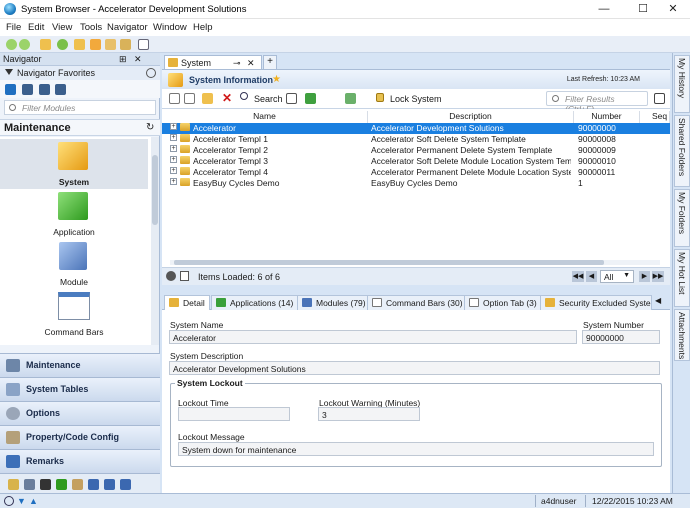  What do you see at coordinates (291, 98) in the screenshot?
I see `grid-icon` at bounding box center [291, 98].